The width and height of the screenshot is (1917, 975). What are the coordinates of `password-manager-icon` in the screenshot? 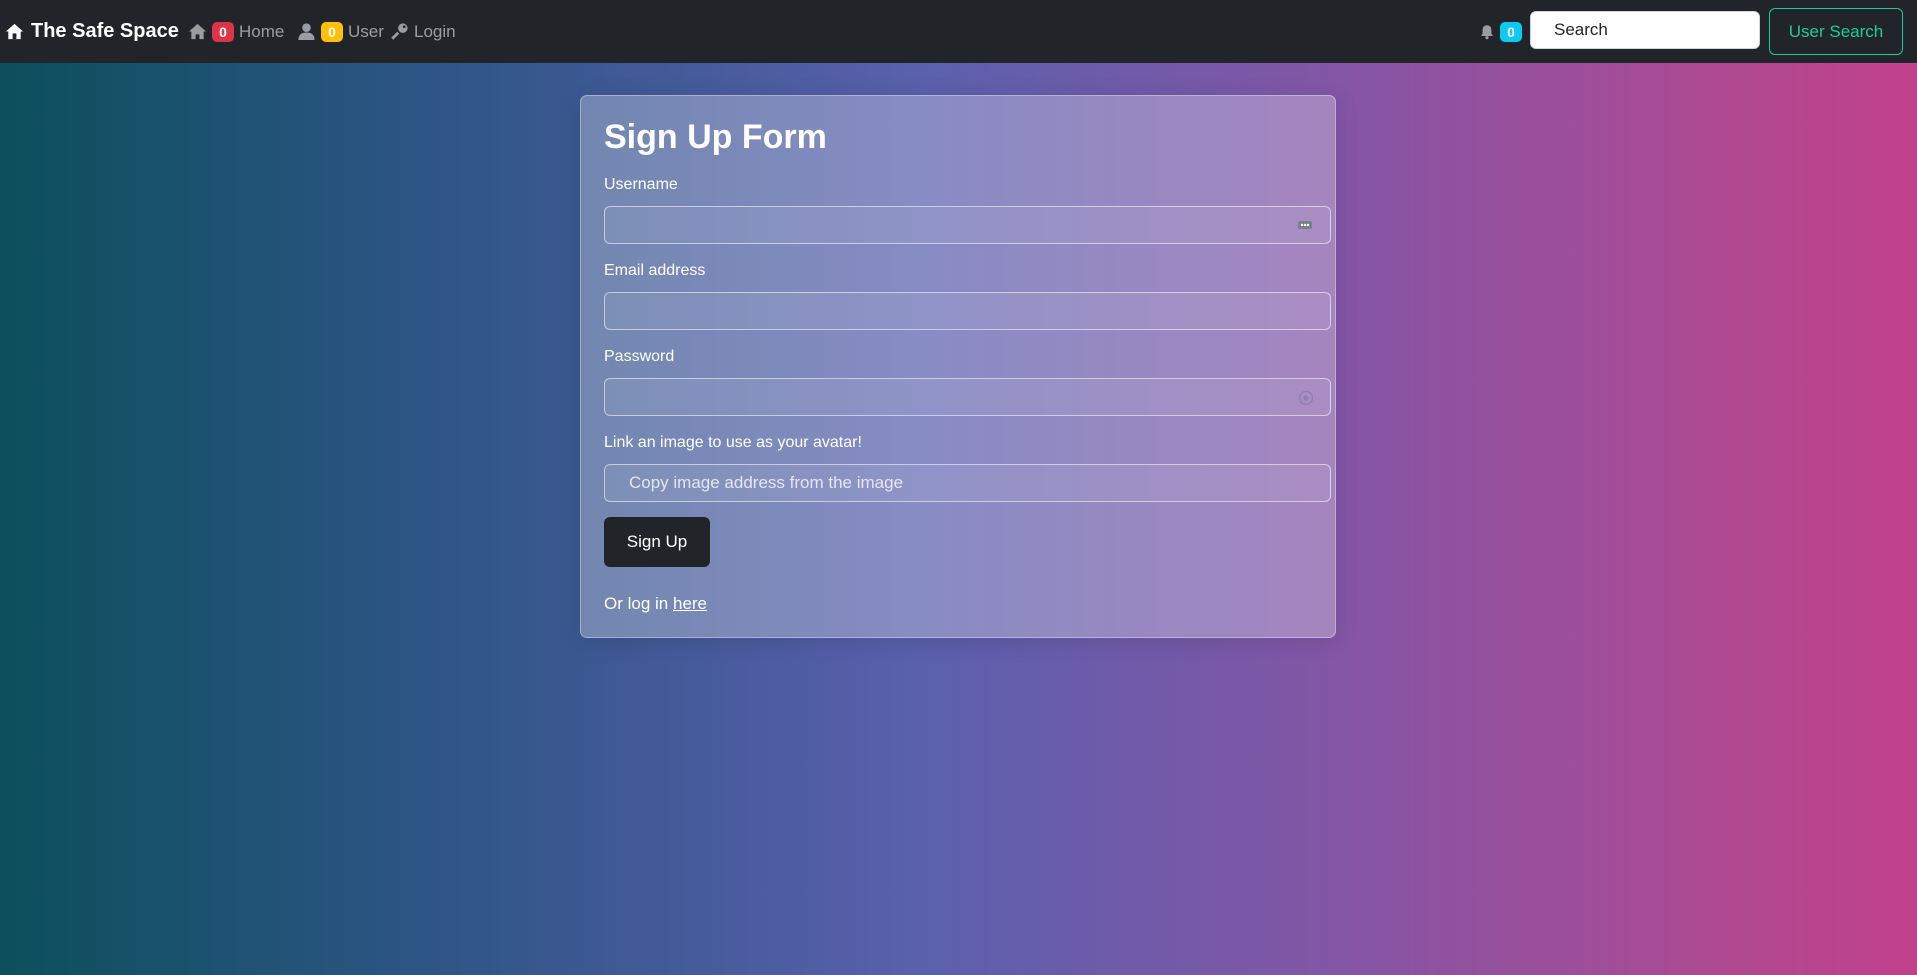 It's located at (1306, 398).